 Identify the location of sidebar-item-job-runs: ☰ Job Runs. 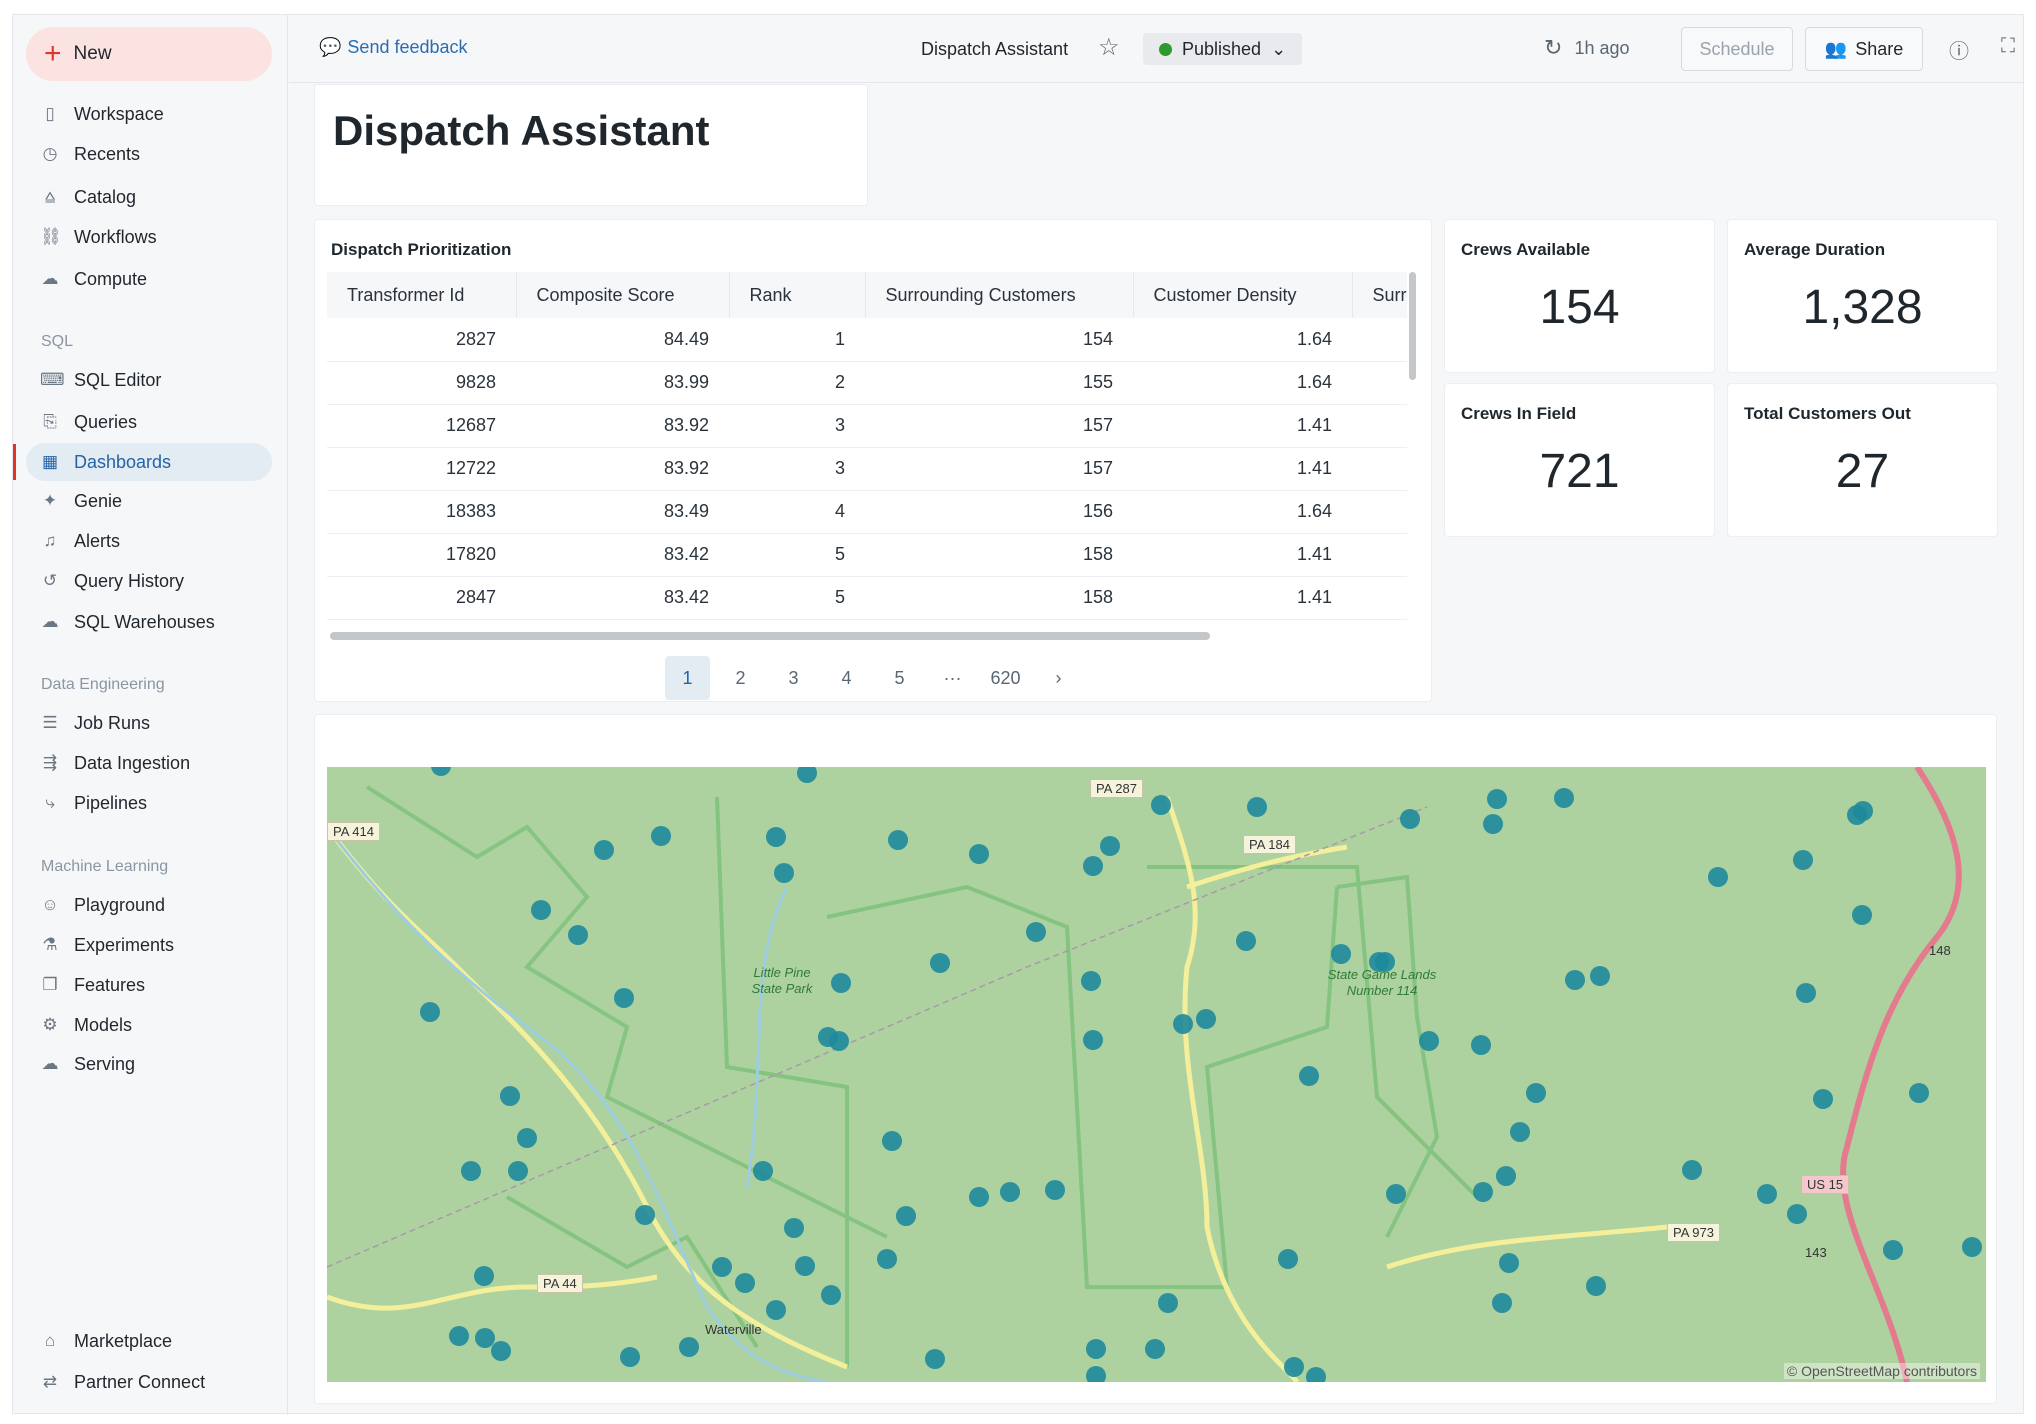
(149, 723).